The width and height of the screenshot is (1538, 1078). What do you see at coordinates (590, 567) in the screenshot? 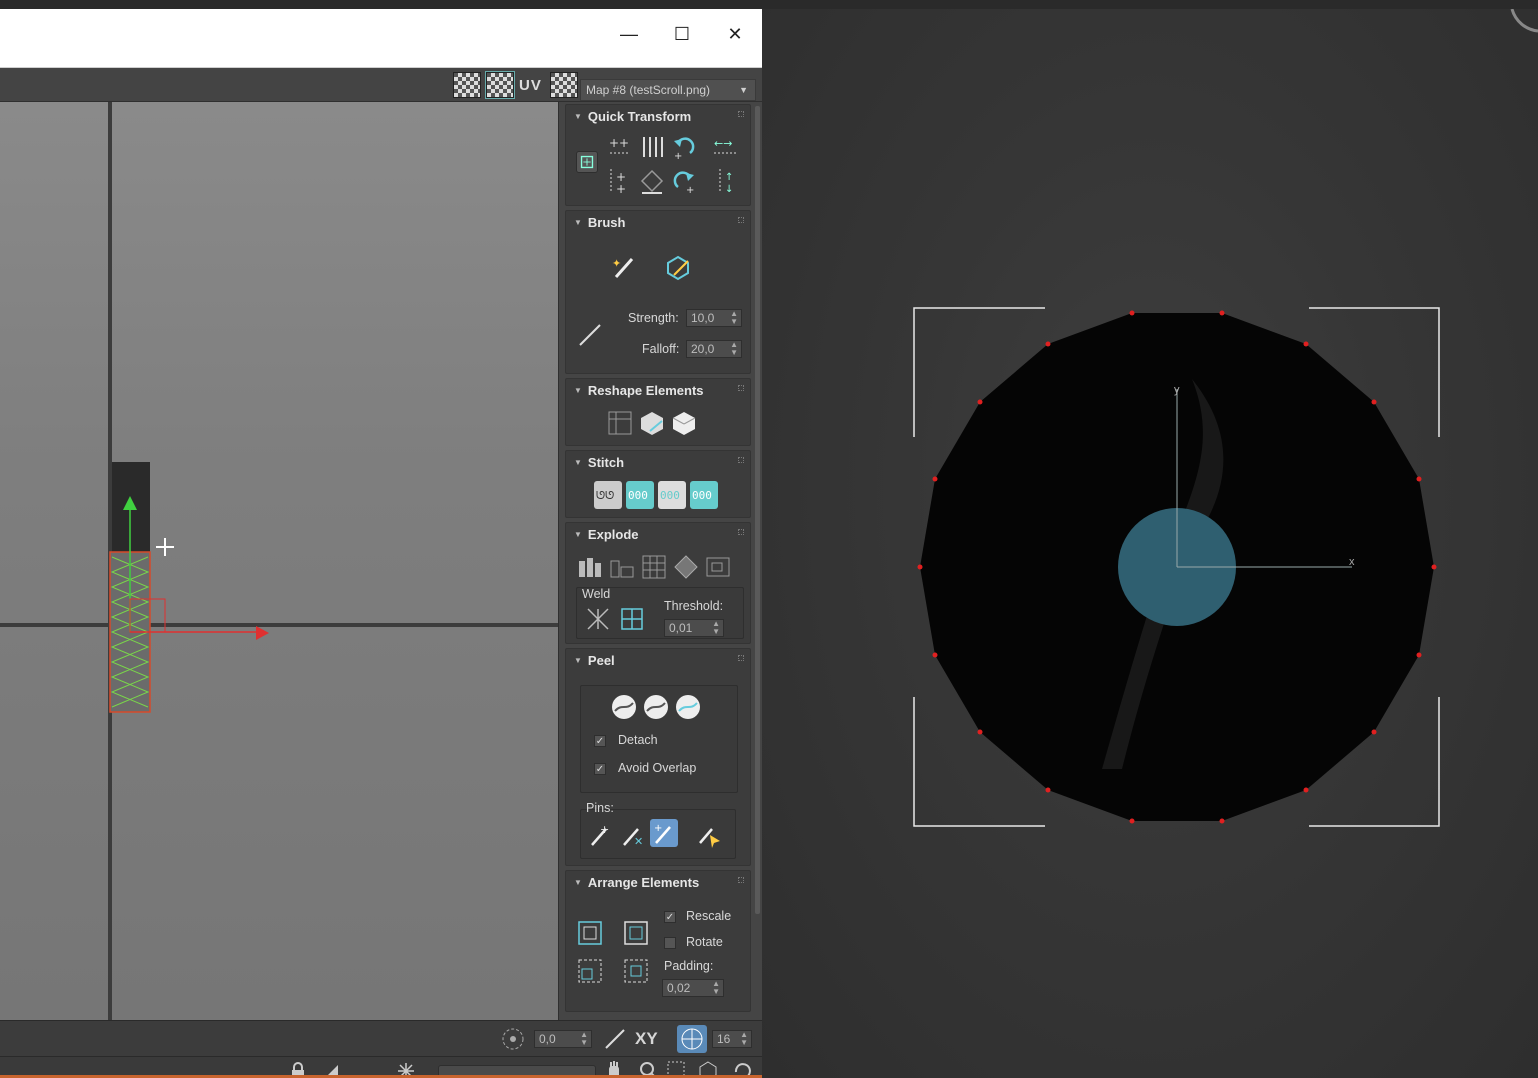
I see `break-icon` at bounding box center [590, 567].